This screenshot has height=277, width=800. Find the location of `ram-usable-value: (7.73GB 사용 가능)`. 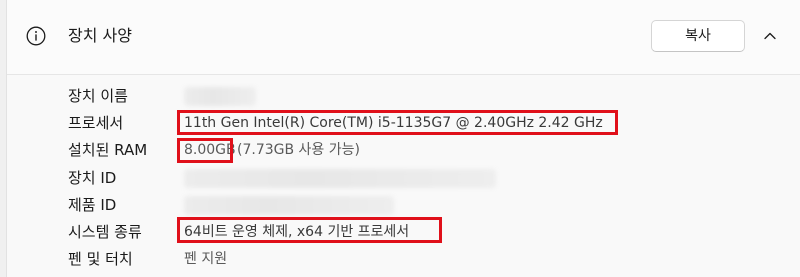

ram-usable-value: (7.73GB 사용 가능) is located at coordinates (298, 150).